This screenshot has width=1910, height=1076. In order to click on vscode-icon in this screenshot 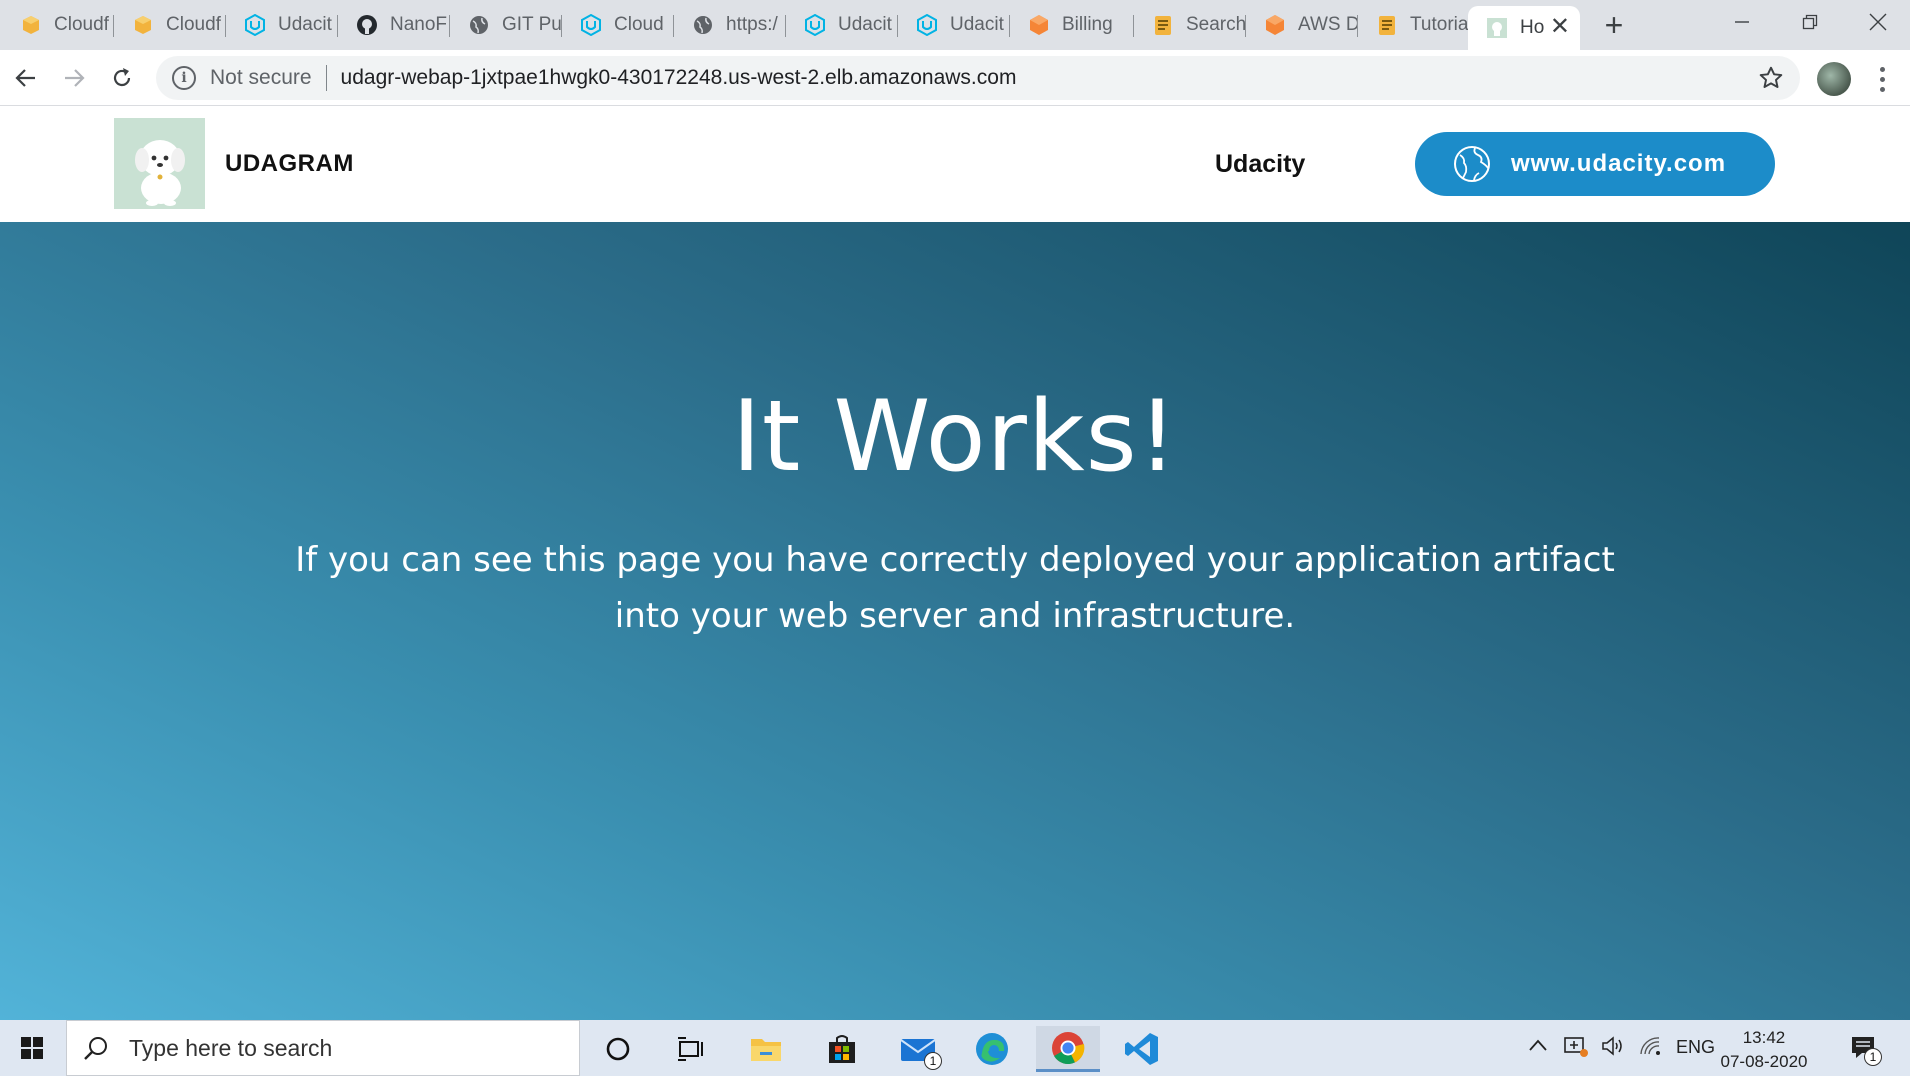, I will do `click(1141, 1049)`.